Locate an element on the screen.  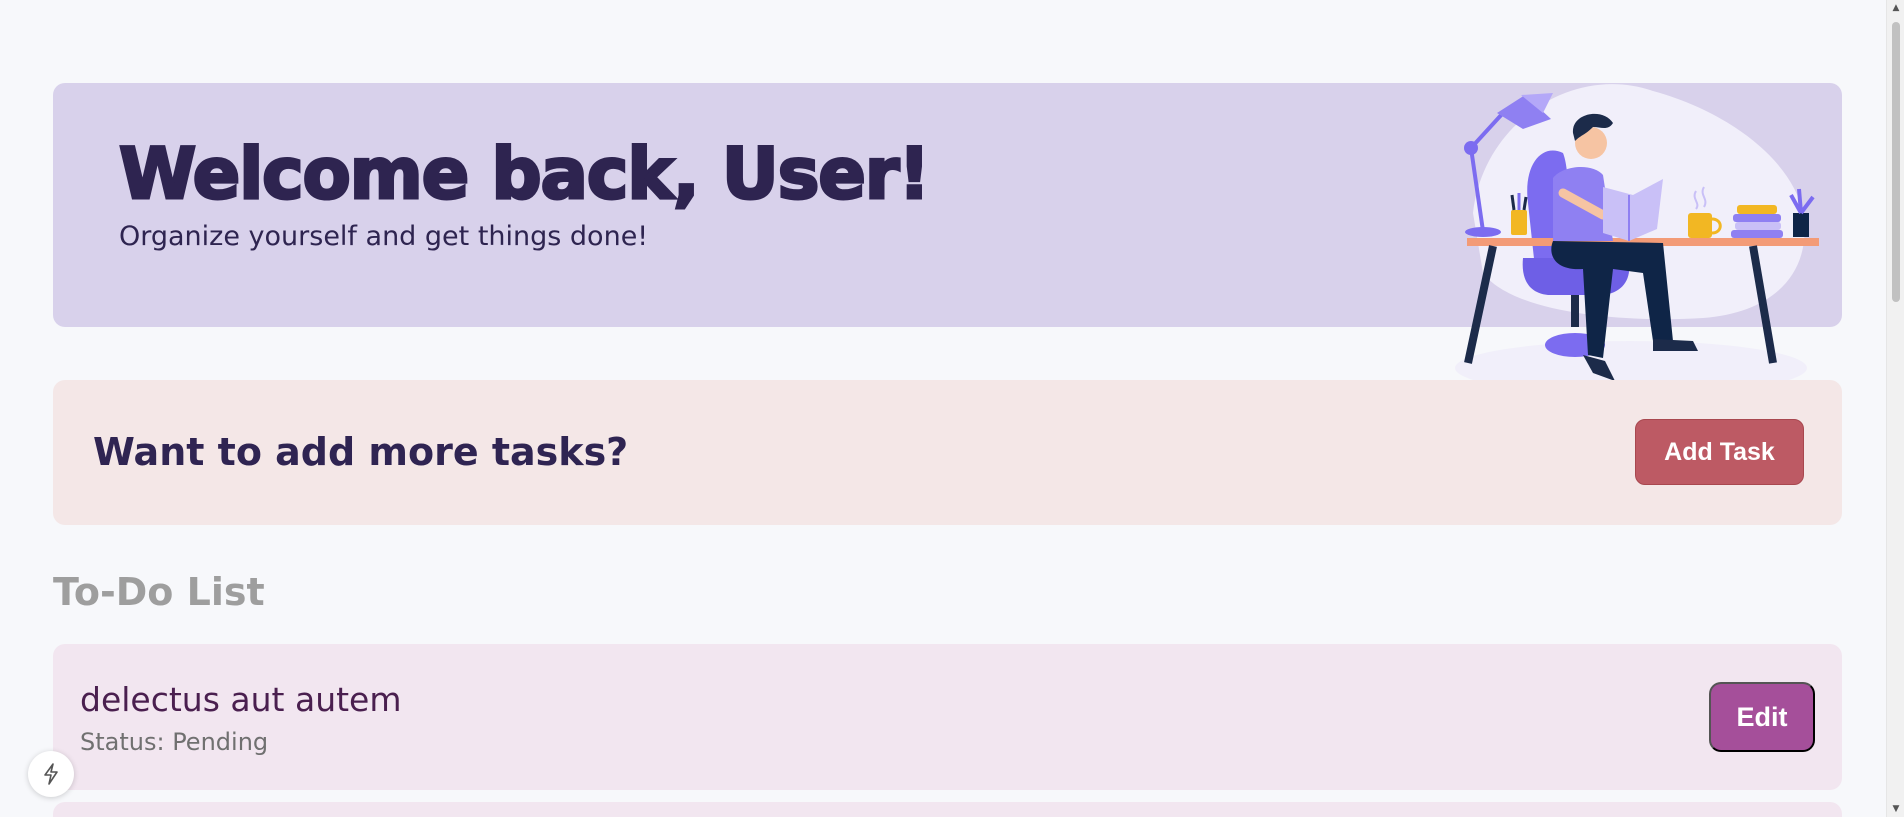
desk-illustration is located at coordinates (1637, 239).